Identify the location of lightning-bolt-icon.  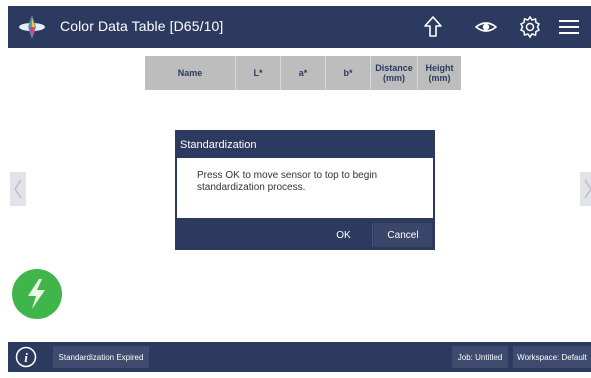
(36, 294).